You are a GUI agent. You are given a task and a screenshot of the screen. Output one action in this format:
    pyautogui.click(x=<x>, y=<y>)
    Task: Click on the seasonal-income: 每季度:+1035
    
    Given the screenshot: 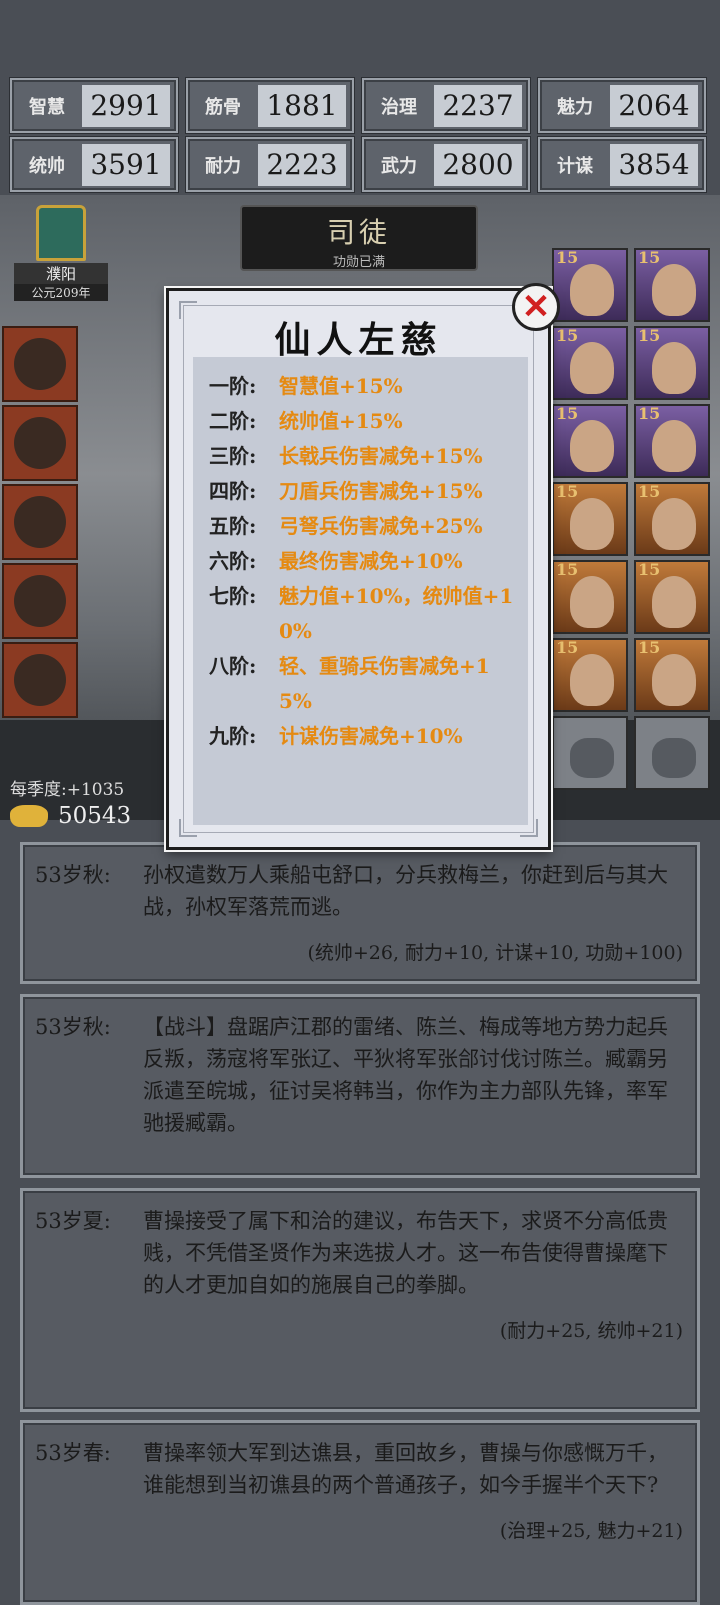 What is the action you would take?
    pyautogui.click(x=67, y=790)
    